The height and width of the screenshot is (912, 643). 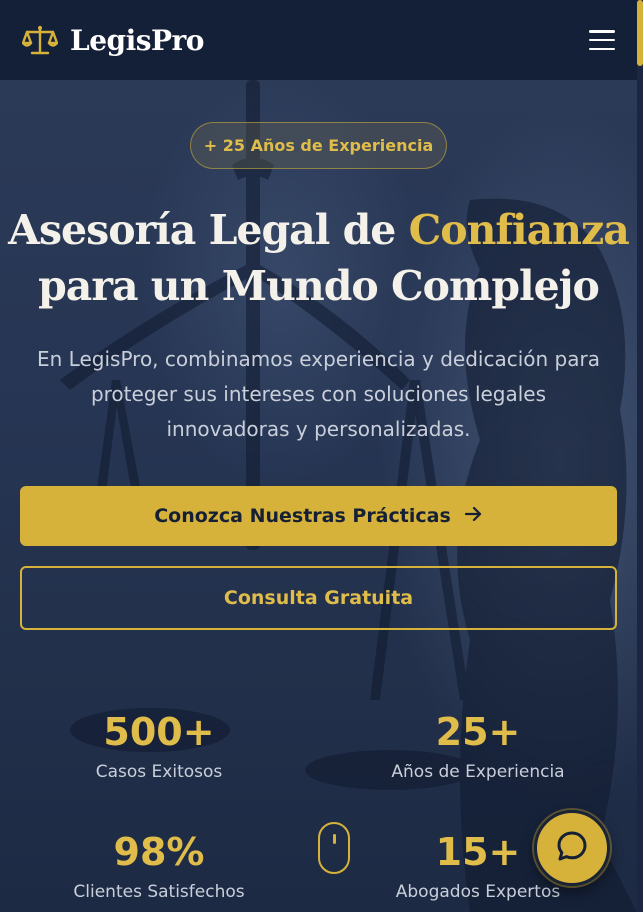 I want to click on free-consultation-button-label: Consulta Gratuita, so click(x=318, y=598).